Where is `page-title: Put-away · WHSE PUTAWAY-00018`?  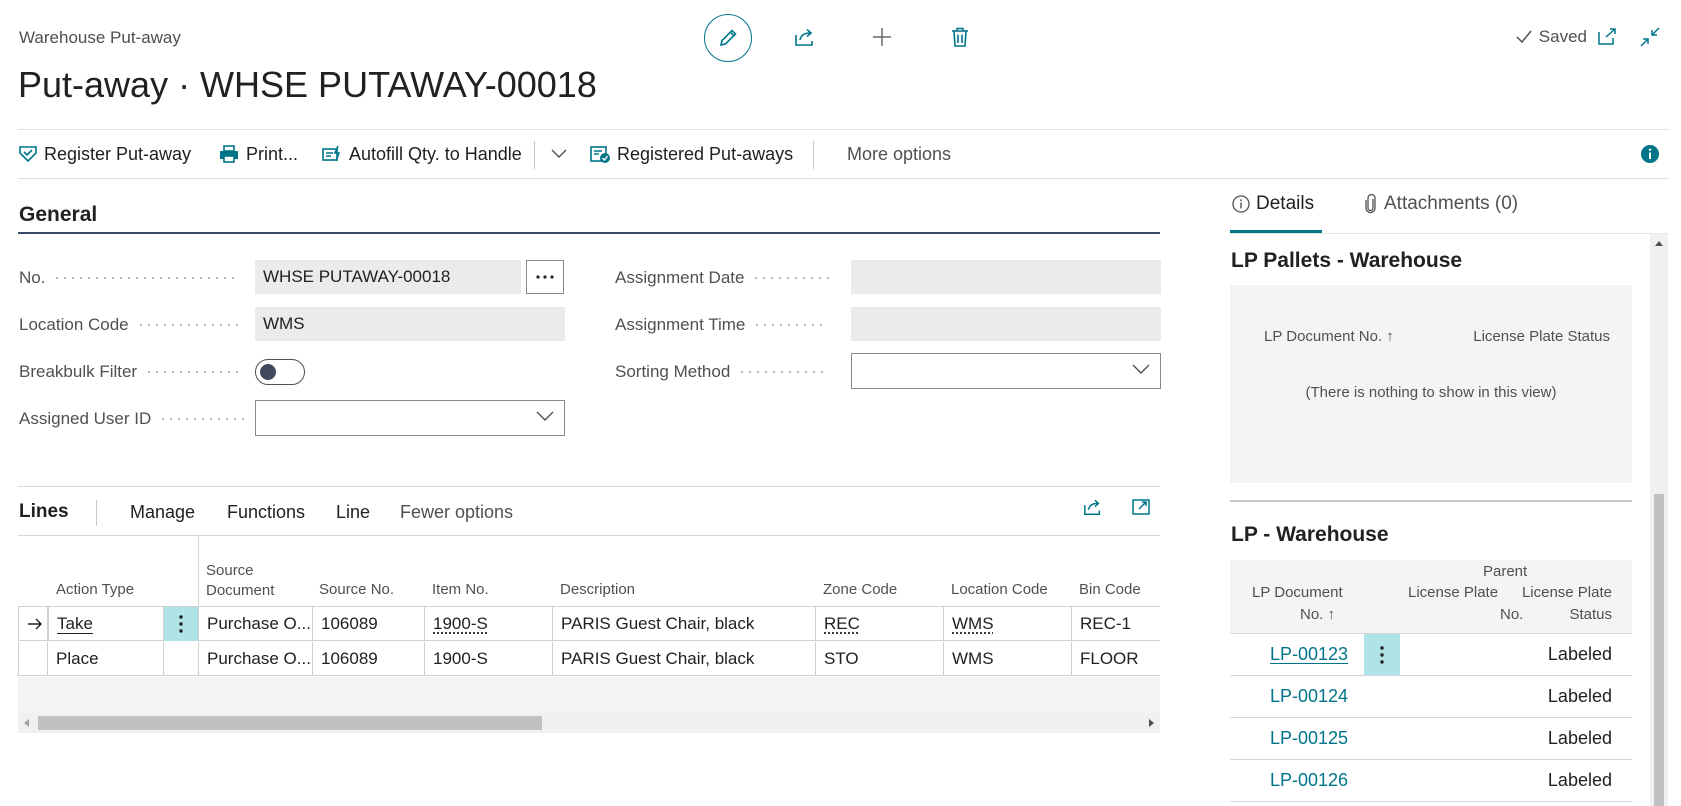
page-title: Put-away · WHSE PUTAWAY-00018 is located at coordinates (307, 84).